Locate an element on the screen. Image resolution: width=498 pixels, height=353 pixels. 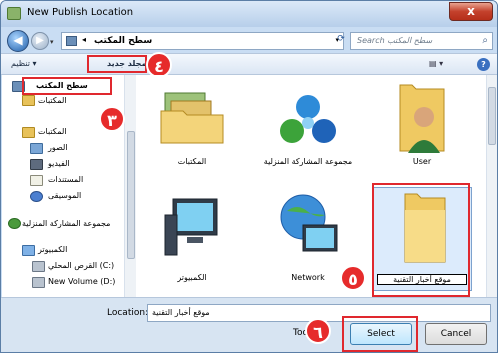
desktop-highlight is located at coordinates (67, 86).